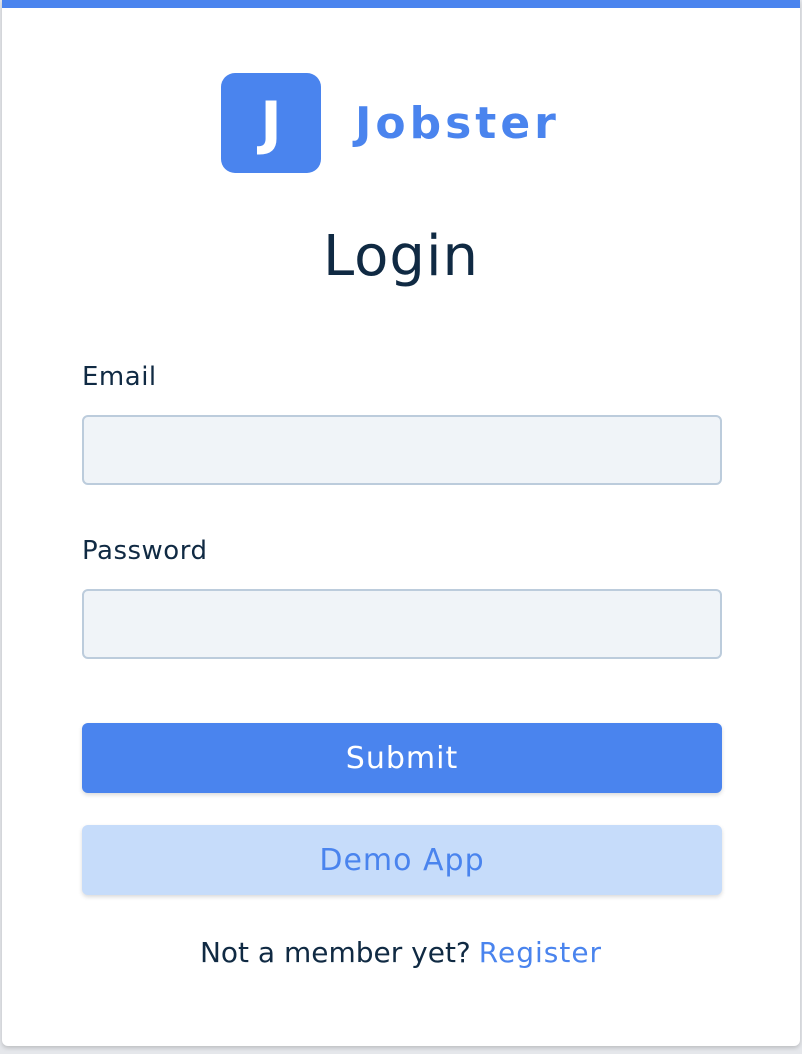 The image size is (802, 1054). What do you see at coordinates (540, 952) in the screenshot?
I see `register-link: Register` at bounding box center [540, 952].